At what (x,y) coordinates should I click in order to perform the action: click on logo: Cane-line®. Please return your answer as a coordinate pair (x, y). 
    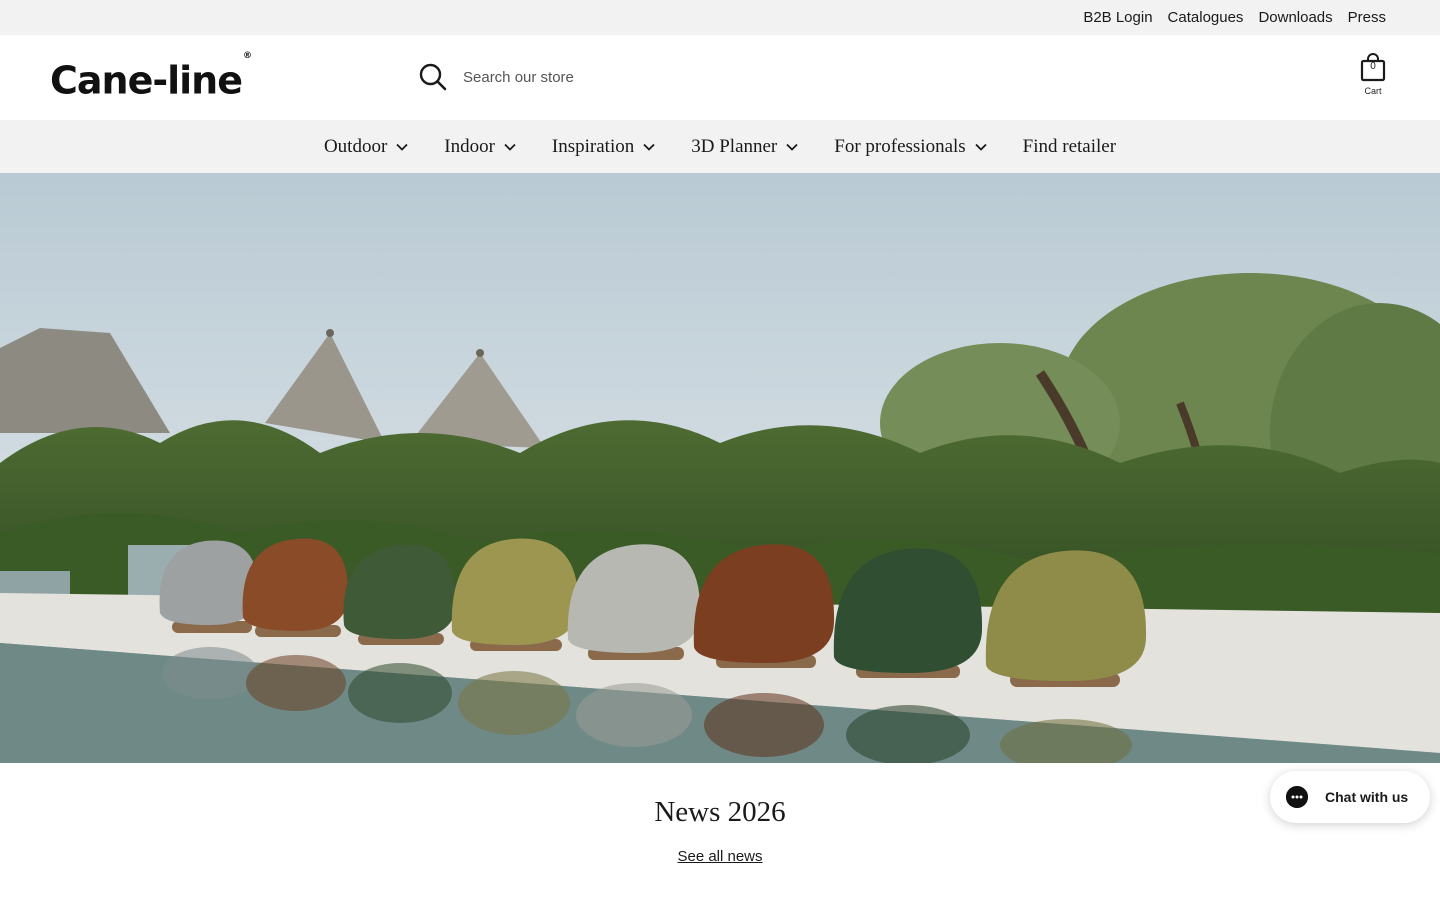
    Looking at the image, I should click on (151, 77).